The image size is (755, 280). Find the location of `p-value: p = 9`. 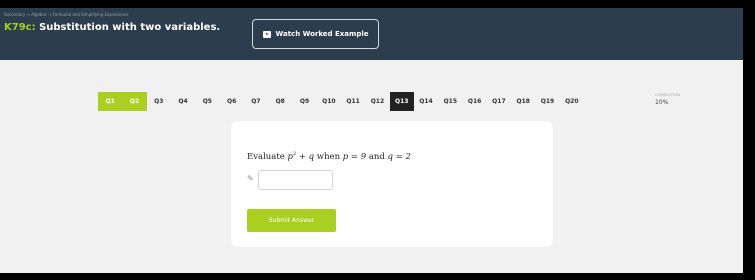

p-value: p = 9 is located at coordinates (354, 156).